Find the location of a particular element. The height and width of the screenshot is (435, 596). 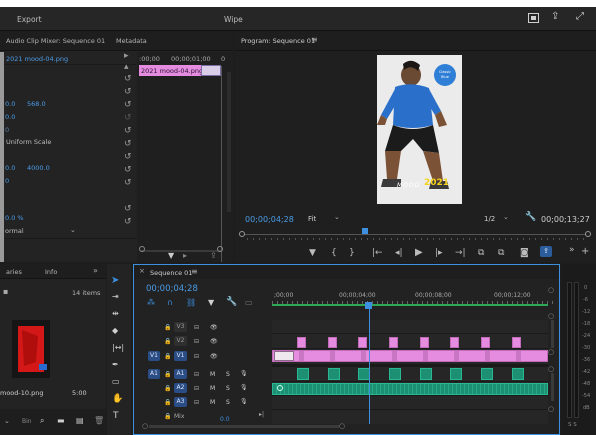

filter-icon: ▼ is located at coordinates (171, 255).